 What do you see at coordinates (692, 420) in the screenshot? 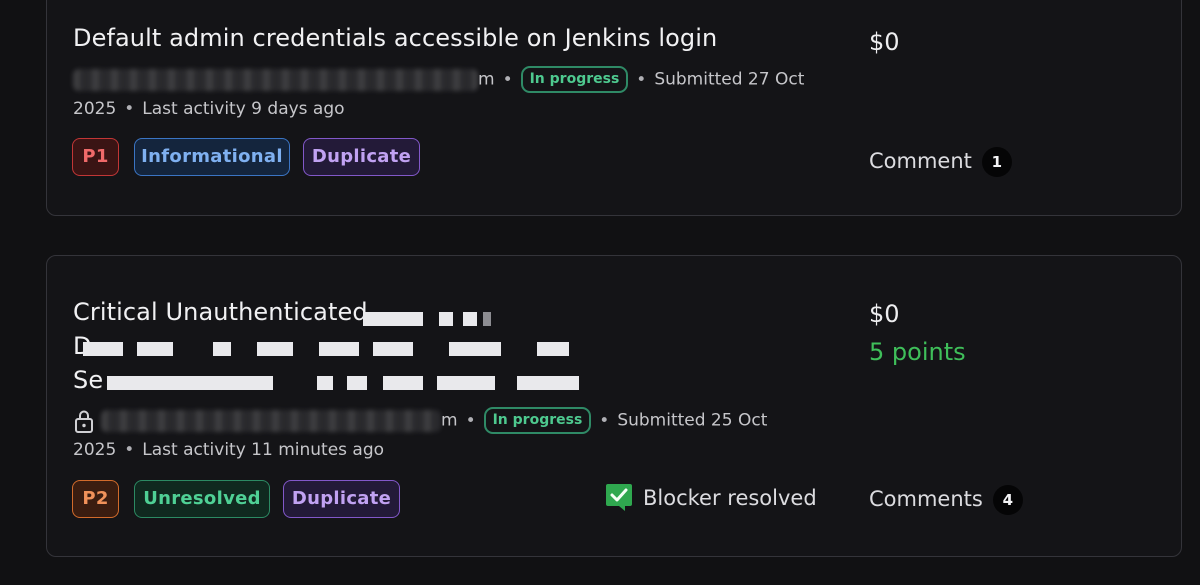
I see `submitted-date: Submitted 25 Oct` at bounding box center [692, 420].